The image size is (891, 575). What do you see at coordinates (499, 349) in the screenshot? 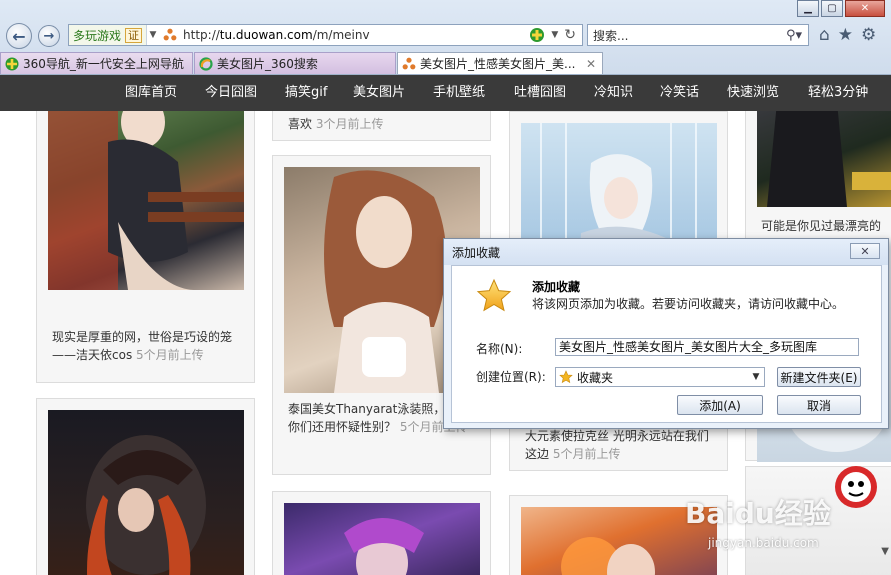
I see `name-label: 名称(N):` at bounding box center [499, 349].